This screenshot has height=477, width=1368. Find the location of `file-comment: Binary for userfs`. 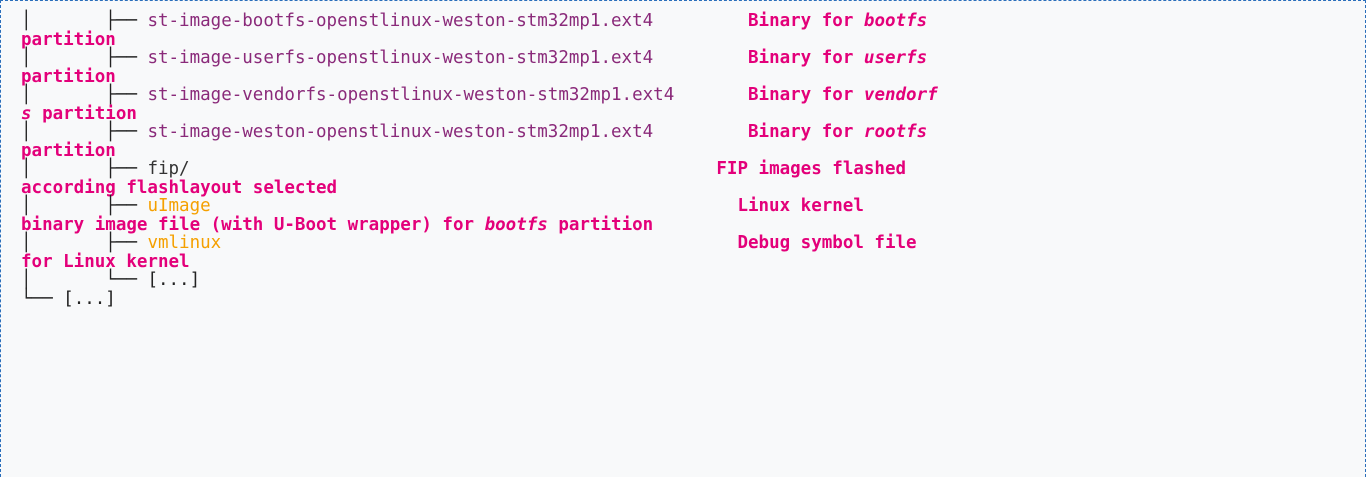

file-comment: Binary for userfs is located at coordinates (837, 58).